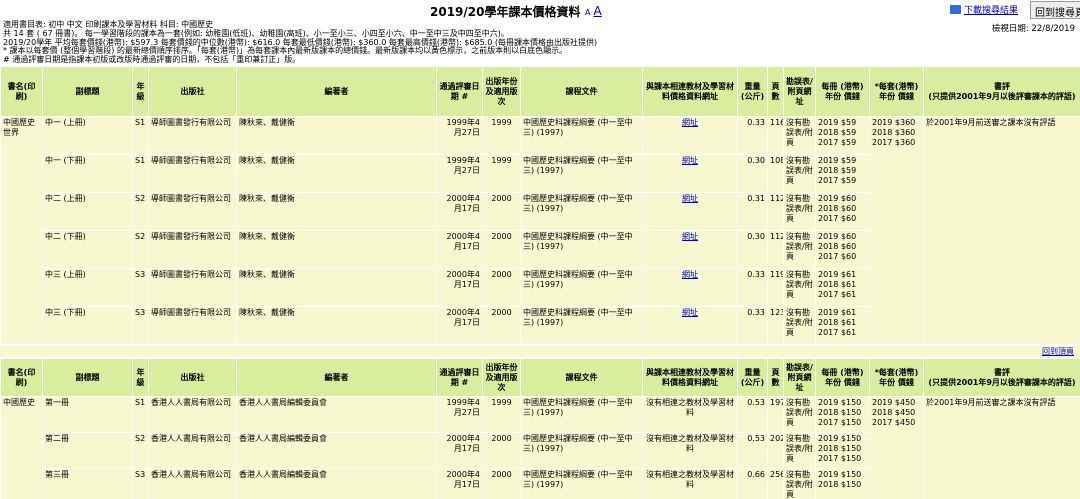 This screenshot has width=1080, height=499. Describe the element at coordinates (87, 249) in the screenshot. I see `subtitle-cell: 中二 (下冊)` at that location.